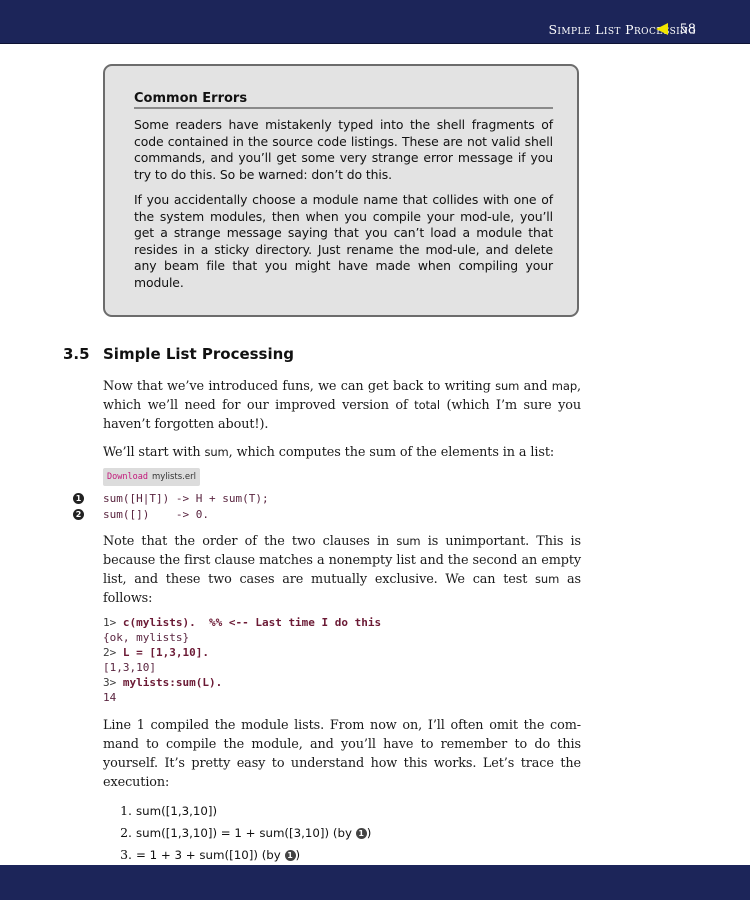  I want to click on callout-marker-icon: 2, so click(78, 514).